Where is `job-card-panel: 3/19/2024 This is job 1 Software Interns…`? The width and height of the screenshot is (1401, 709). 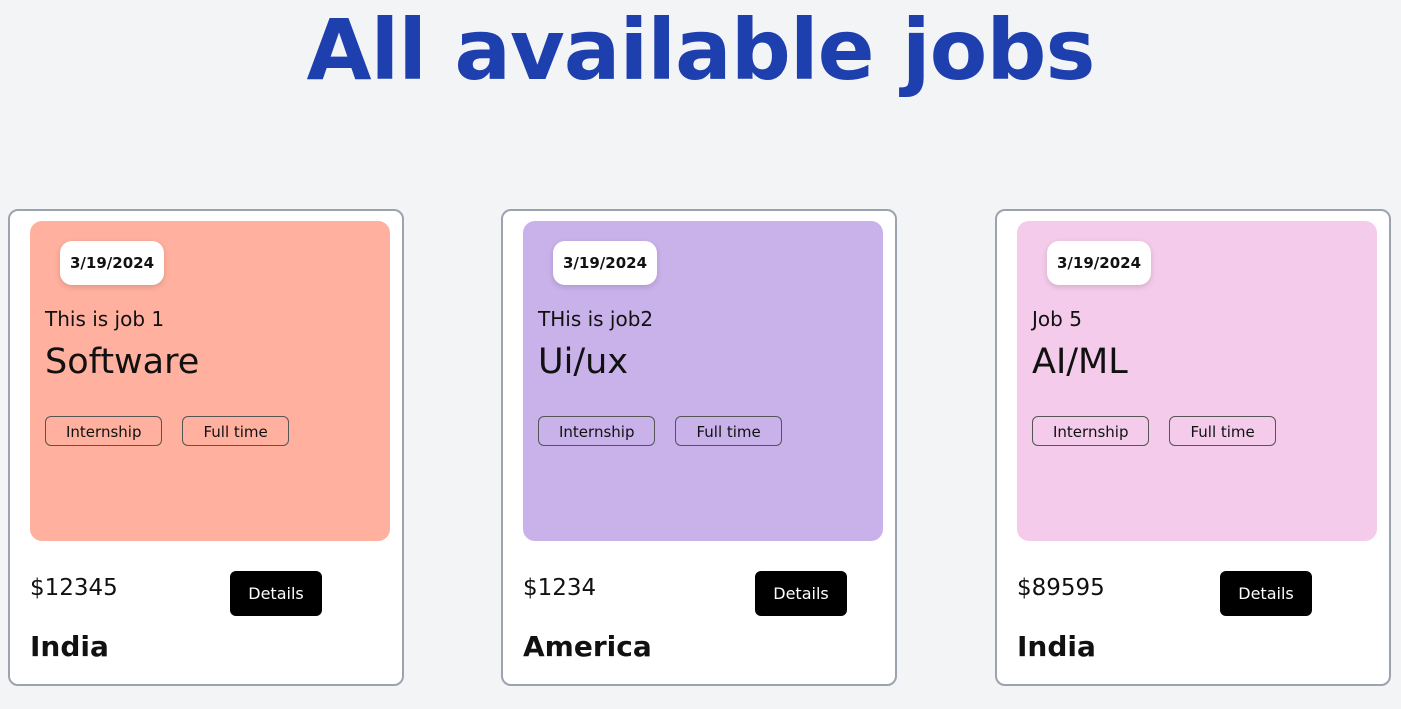 job-card-panel: 3/19/2024 This is job 1 Software Interns… is located at coordinates (210, 381).